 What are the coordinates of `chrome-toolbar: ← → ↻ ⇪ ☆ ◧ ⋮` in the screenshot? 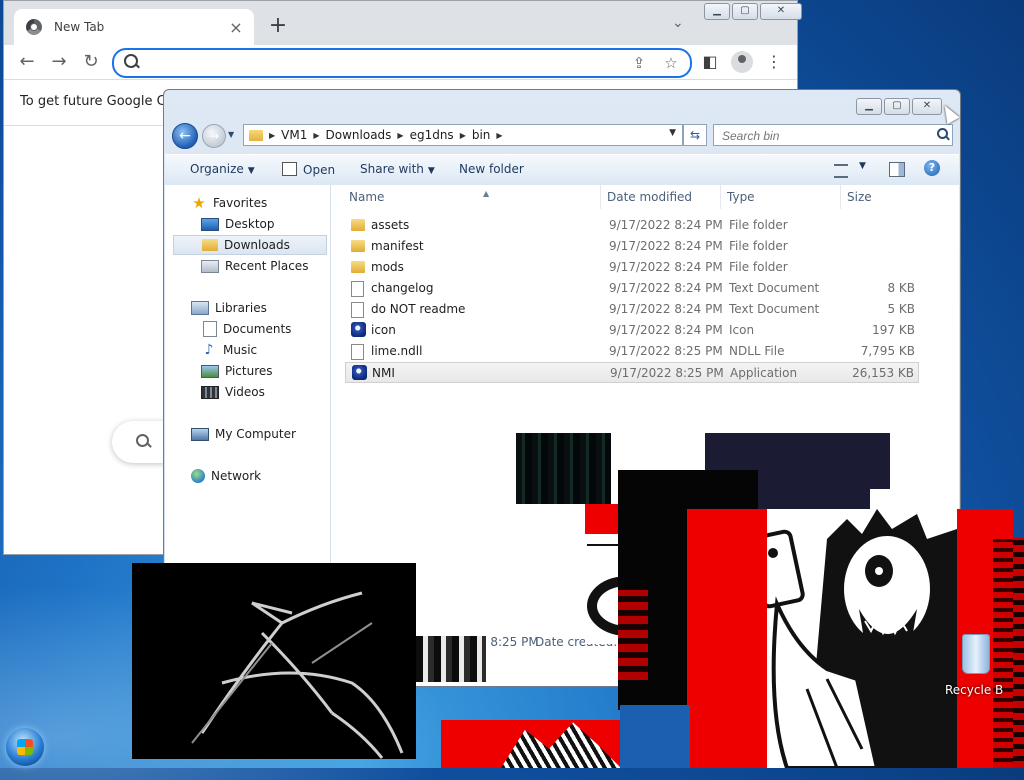 It's located at (400, 62).